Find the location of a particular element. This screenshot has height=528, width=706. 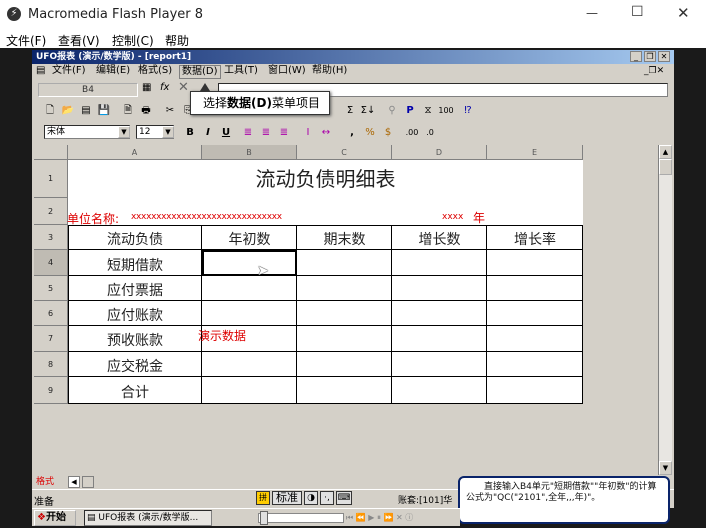

flash-titlebar: ⚡ Macromedia Flash Player 8 — ☐ ✕ is located at coordinates (353, 15).